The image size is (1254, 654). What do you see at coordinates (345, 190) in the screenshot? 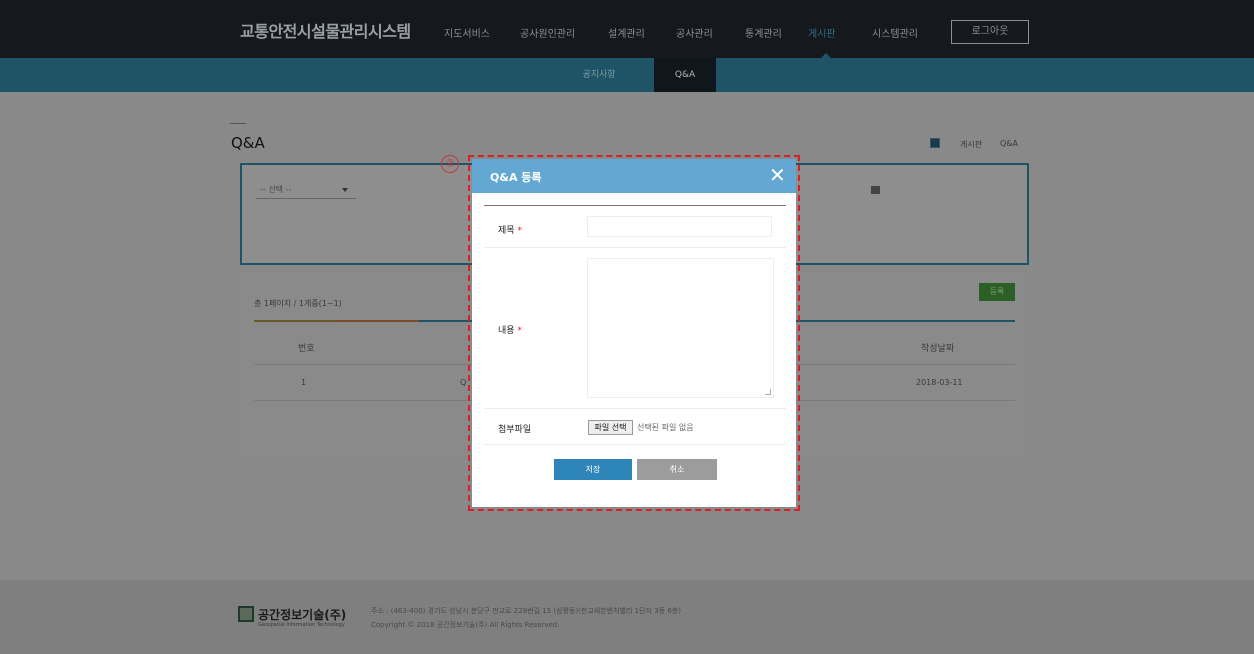
I see `chevron-down-icon` at bounding box center [345, 190].